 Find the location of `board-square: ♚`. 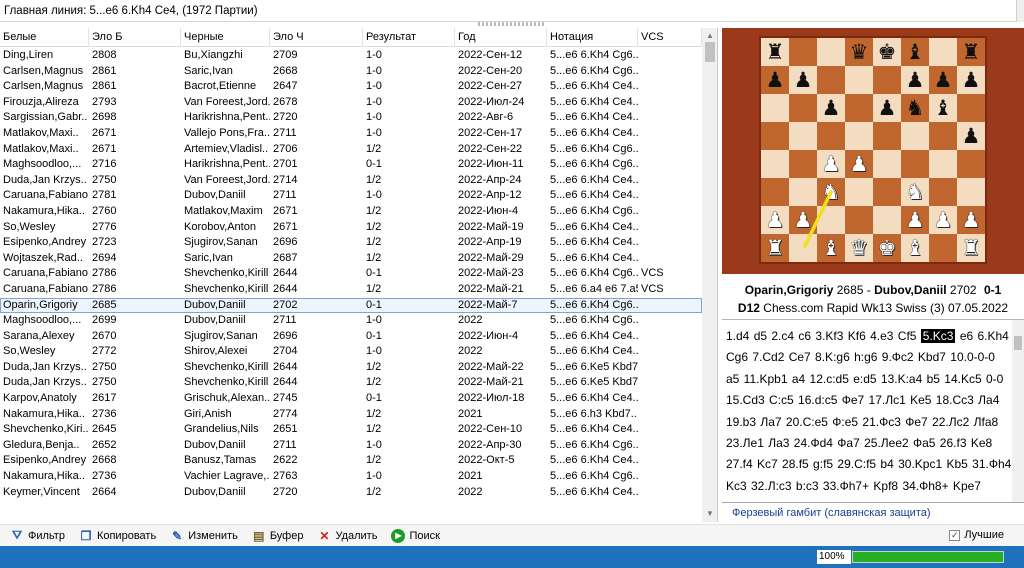

board-square: ♚ is located at coordinates (887, 52).